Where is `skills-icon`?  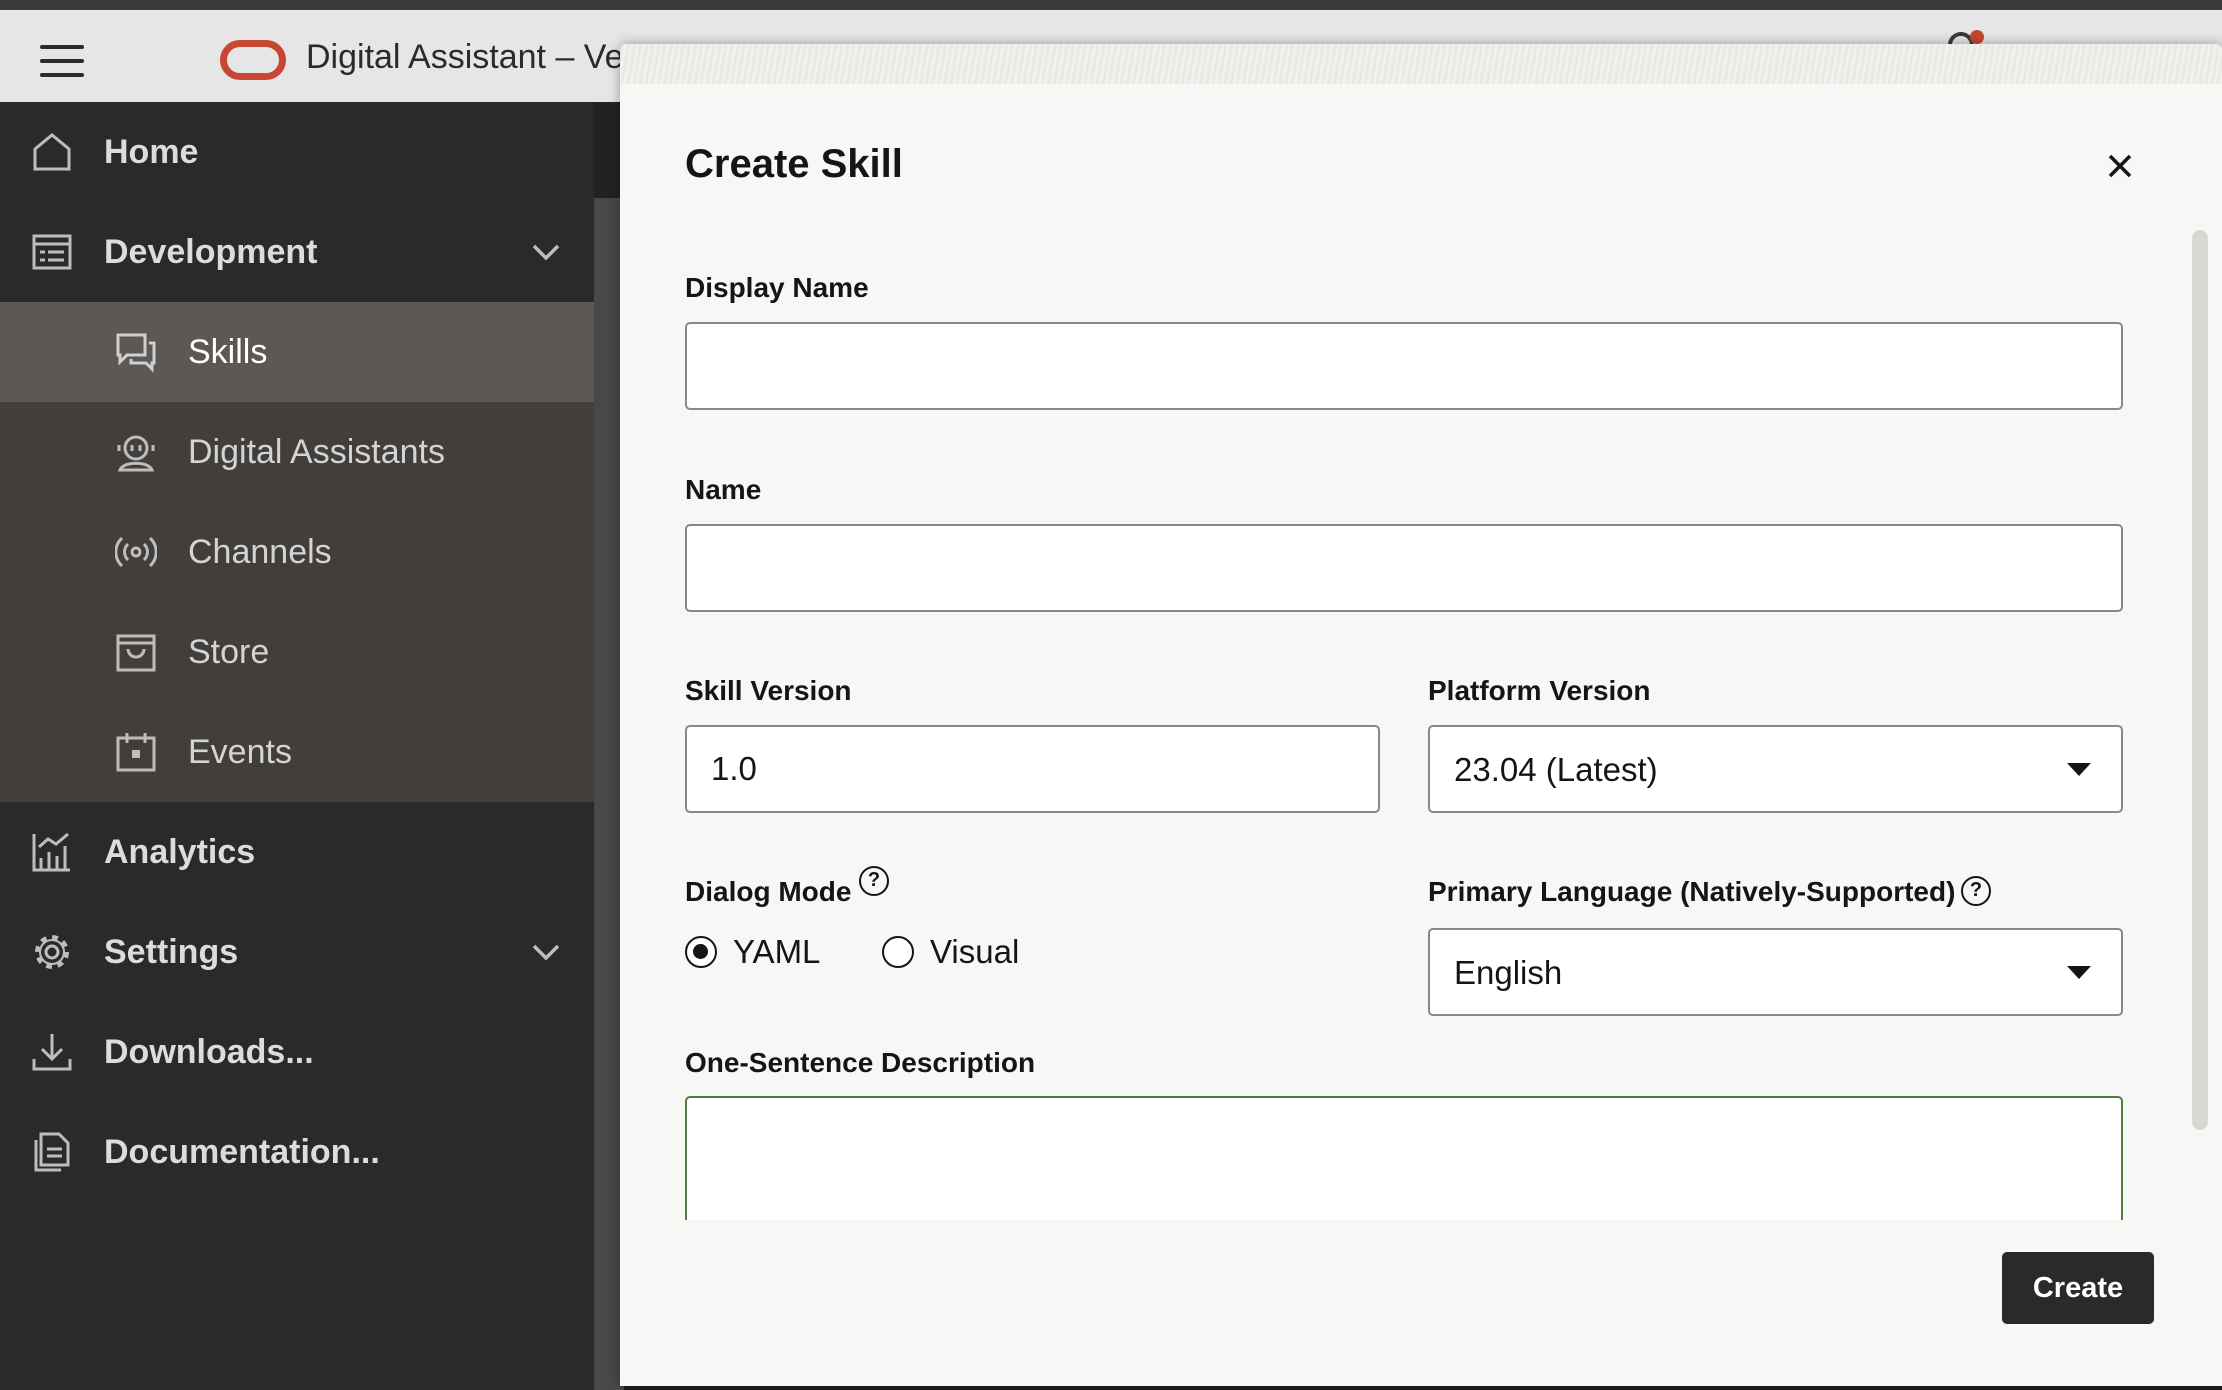
skills-icon is located at coordinates (136, 352).